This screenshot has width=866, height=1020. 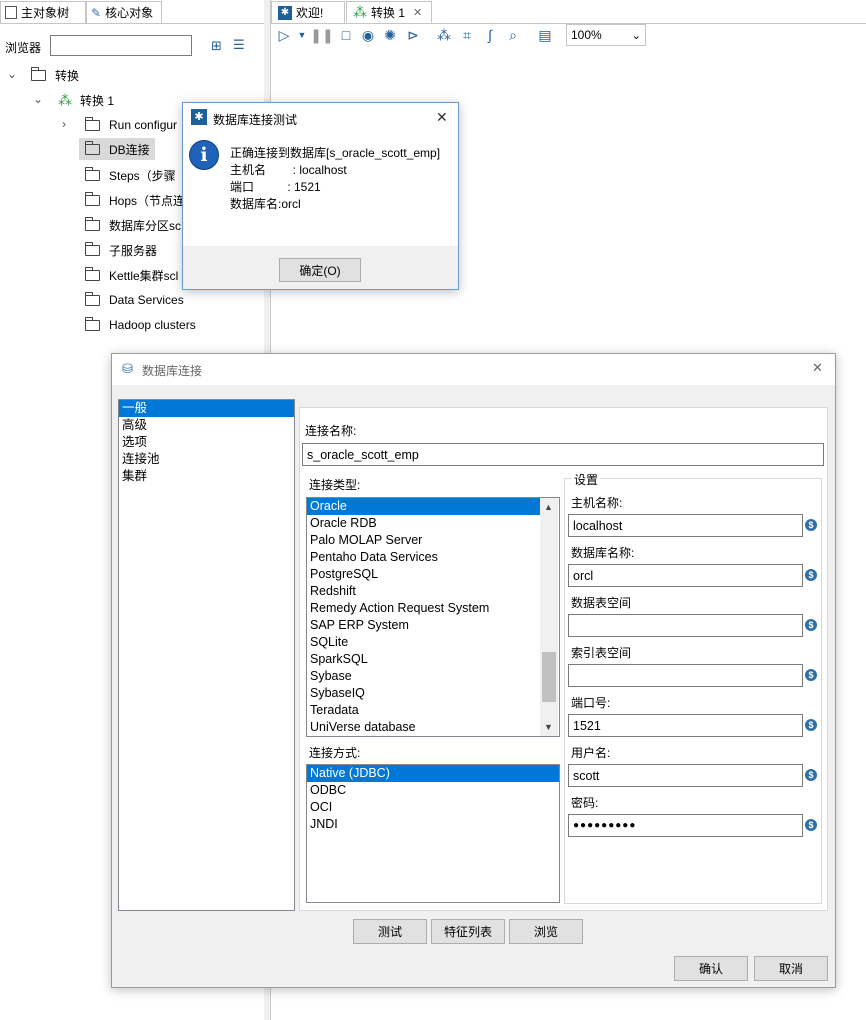 What do you see at coordinates (433, 807) in the screenshot?
I see `access-type-item: OCI` at bounding box center [433, 807].